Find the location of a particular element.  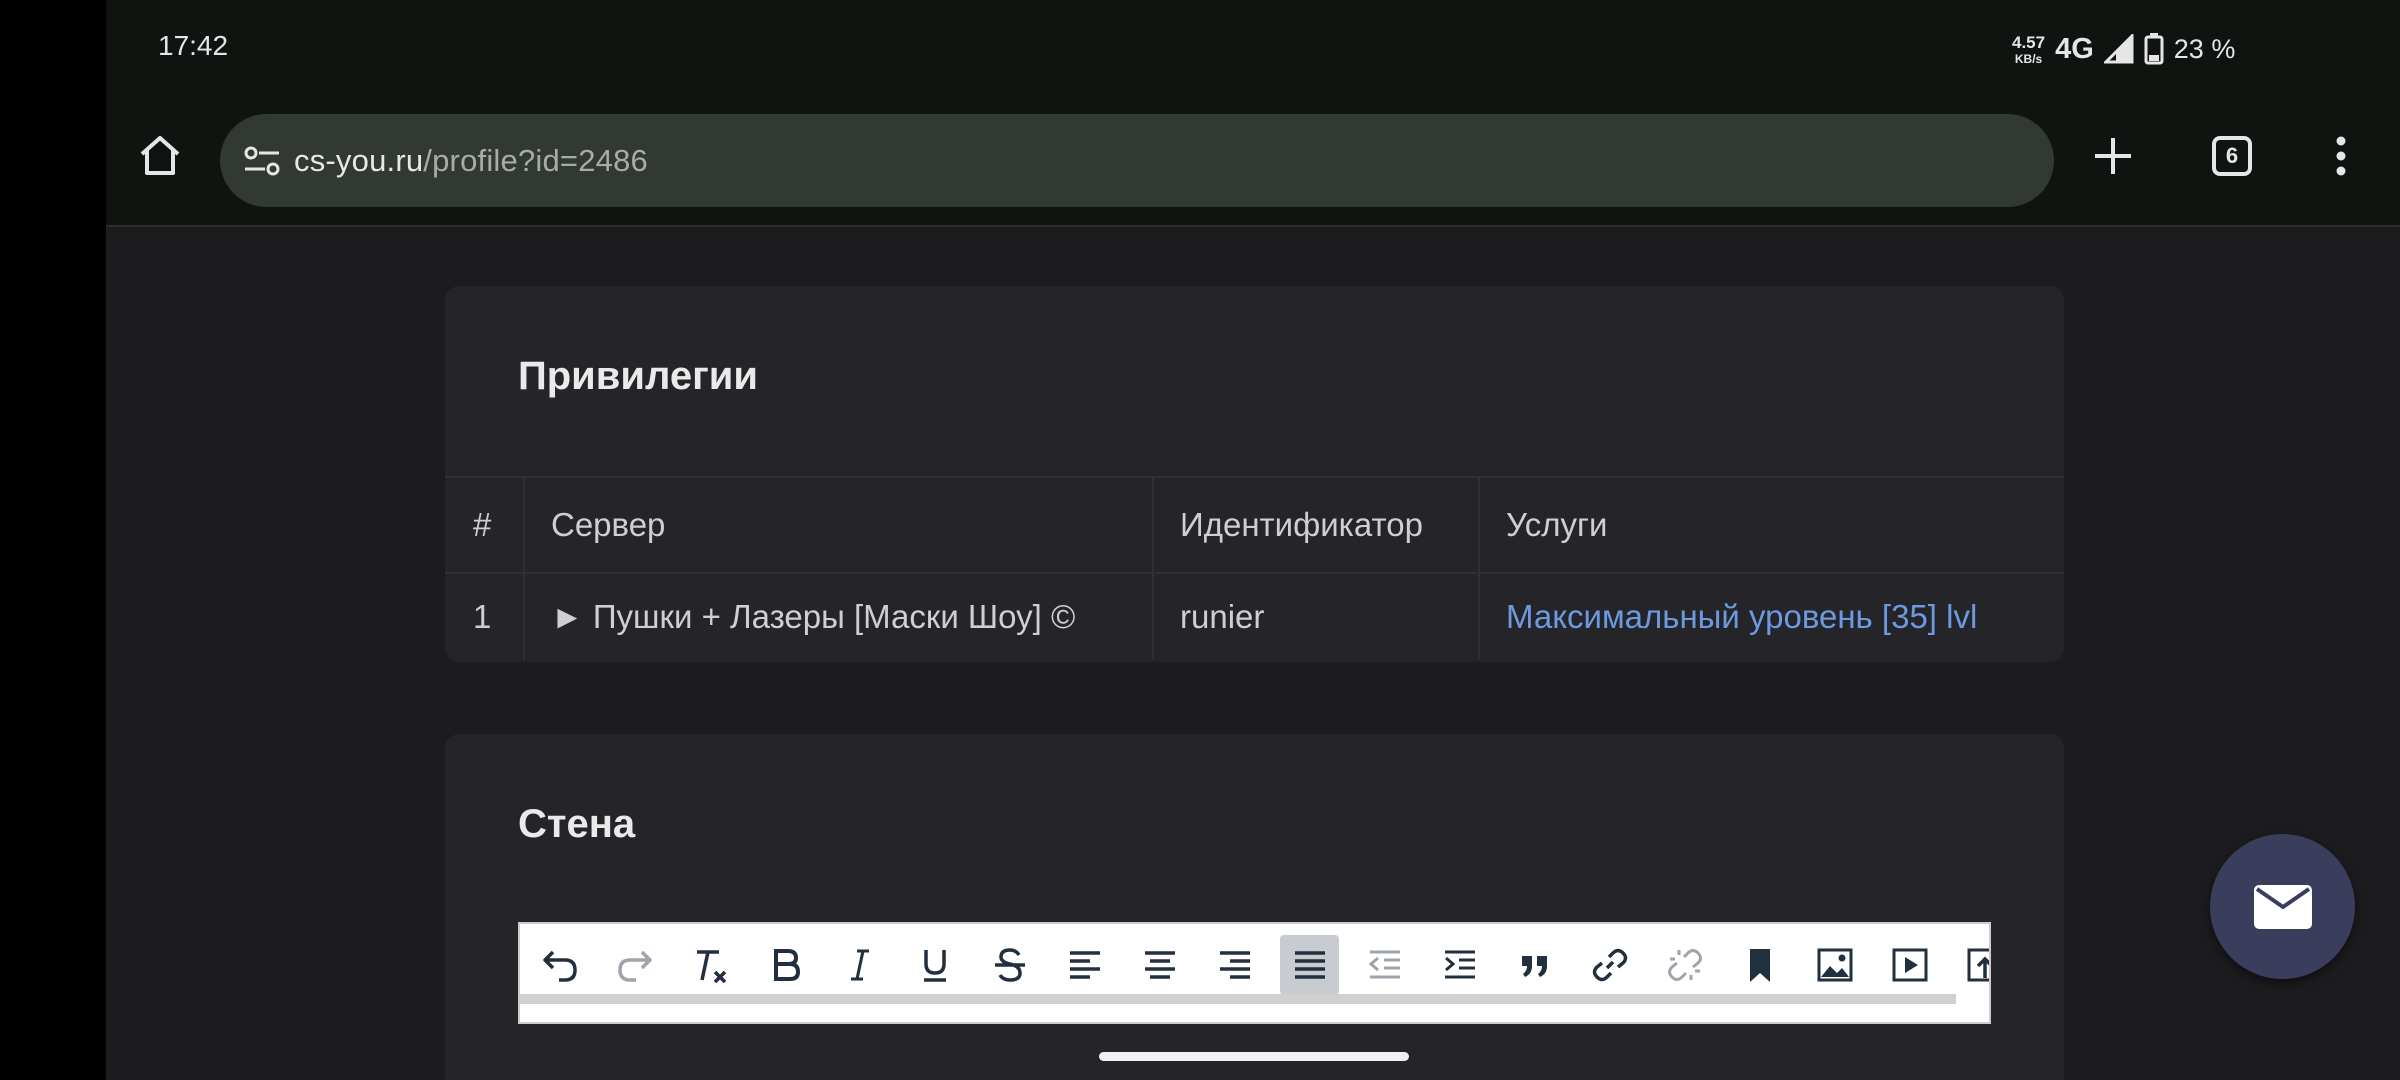

align-left-button is located at coordinates (1084, 965).